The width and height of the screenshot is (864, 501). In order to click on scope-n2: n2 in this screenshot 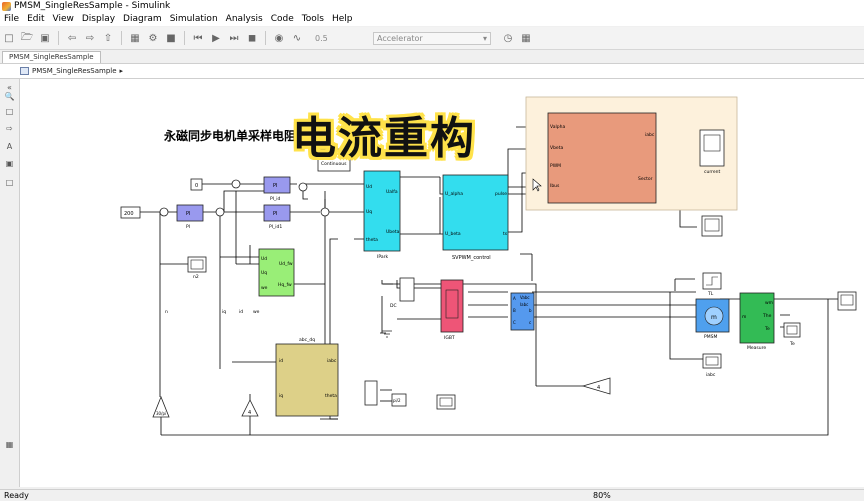, I will do `click(197, 268)`.